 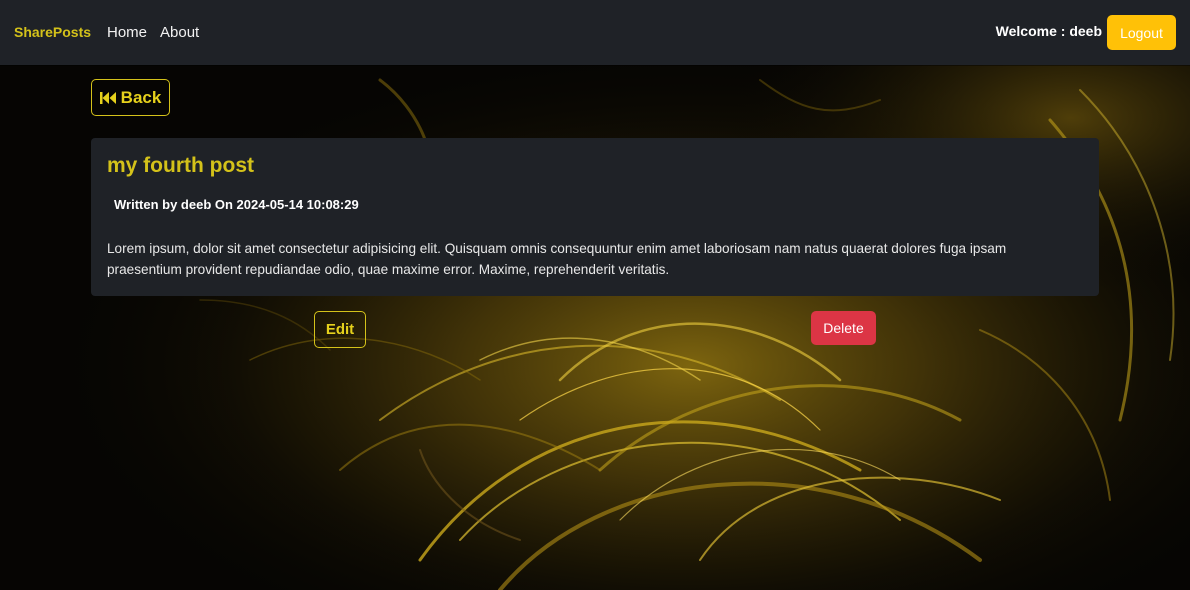 What do you see at coordinates (236, 204) in the screenshot?
I see `post-meta: Written by deeb On 2024-05-14 10:08:29` at bounding box center [236, 204].